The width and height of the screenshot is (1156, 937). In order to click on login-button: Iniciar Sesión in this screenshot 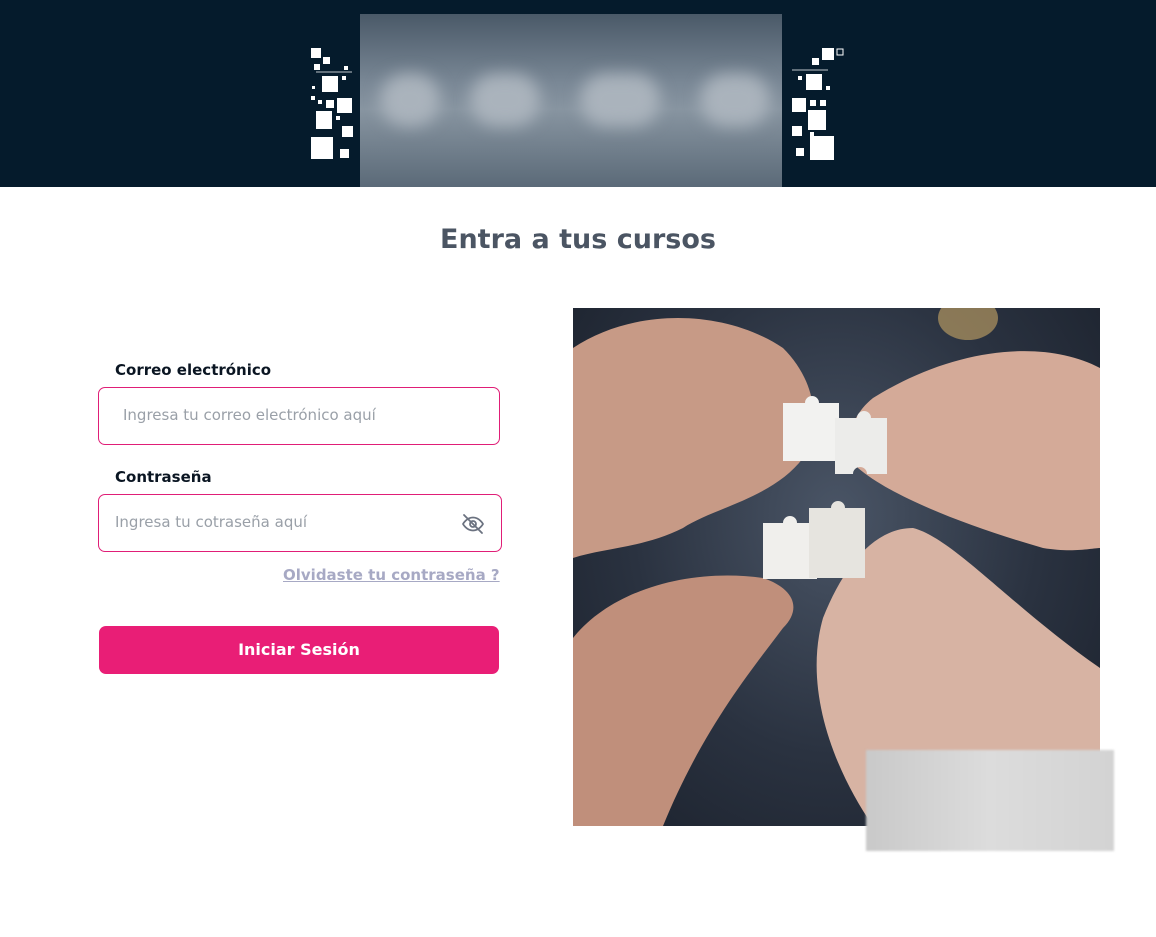, I will do `click(299, 650)`.